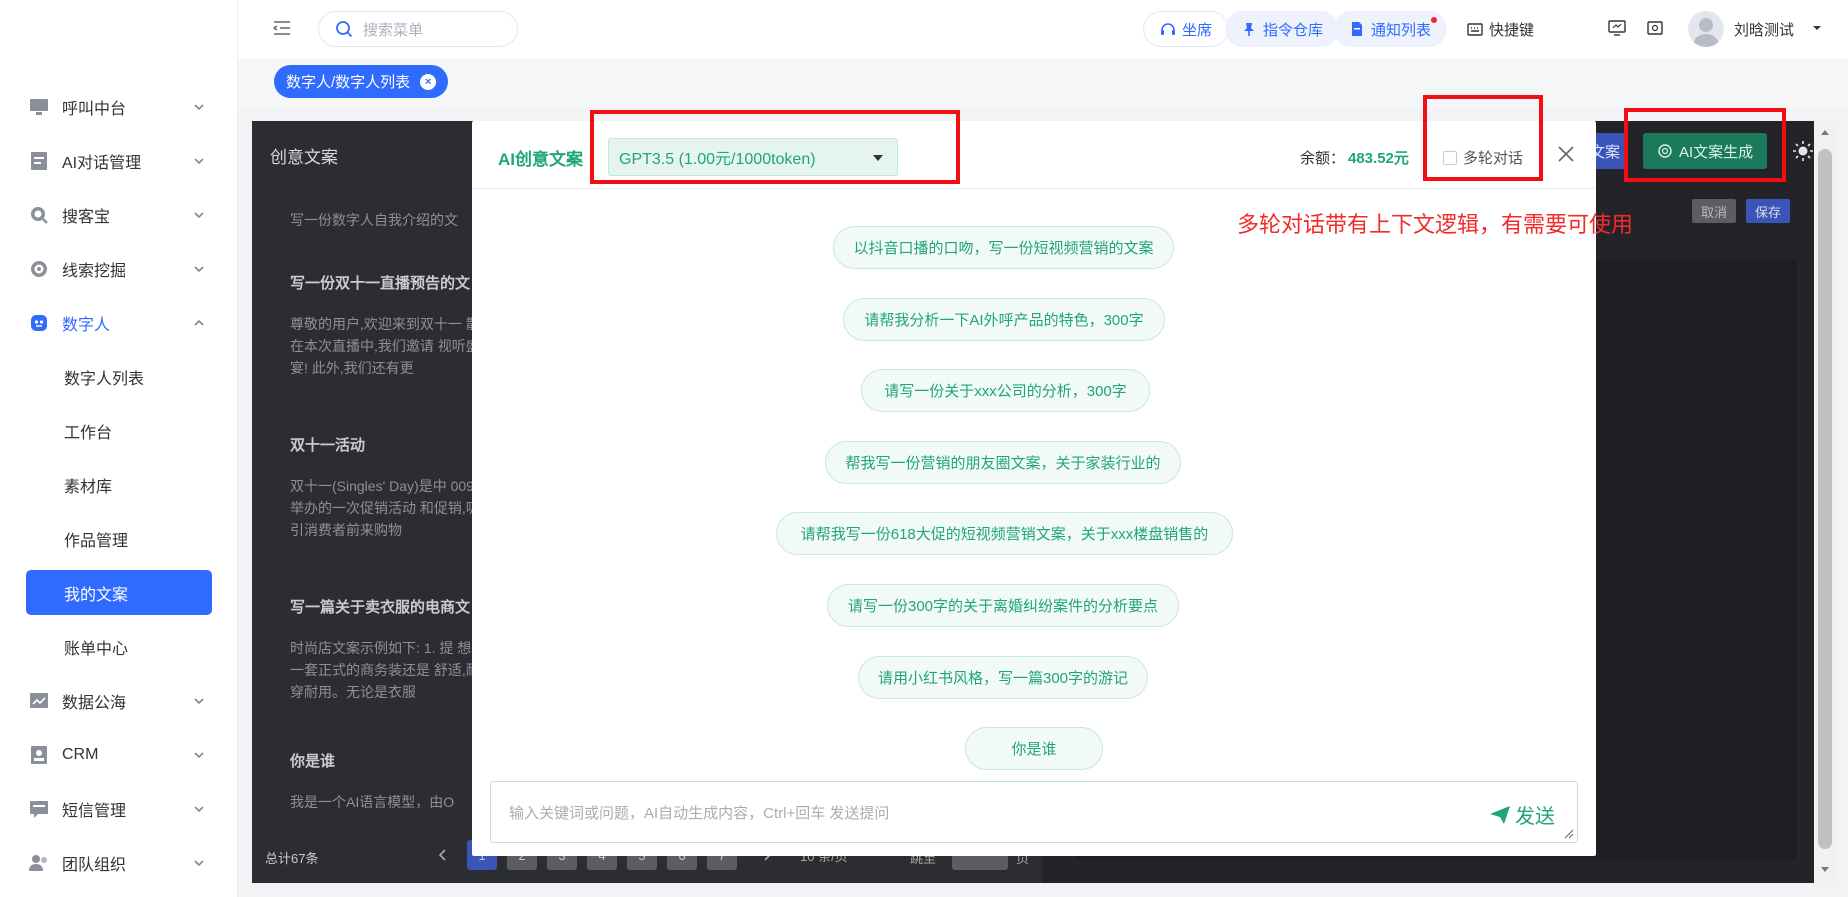 The width and height of the screenshot is (1848, 897). I want to click on suggestion-chip: 以抖音口播的口吻，写一份短视频营销的文案, so click(1003, 247).